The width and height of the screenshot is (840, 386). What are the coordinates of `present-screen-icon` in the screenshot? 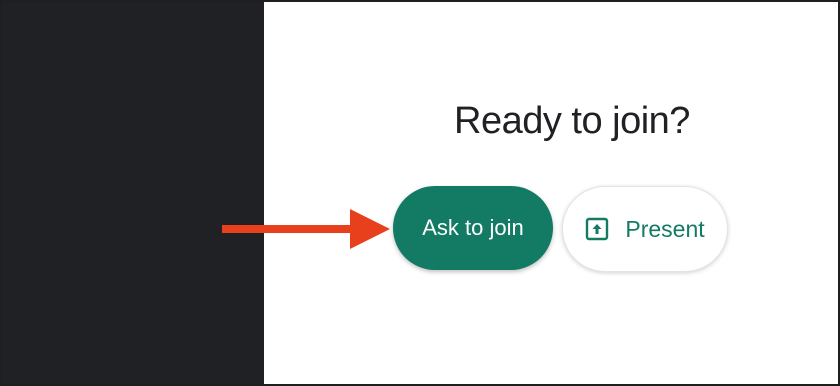 It's located at (597, 229).